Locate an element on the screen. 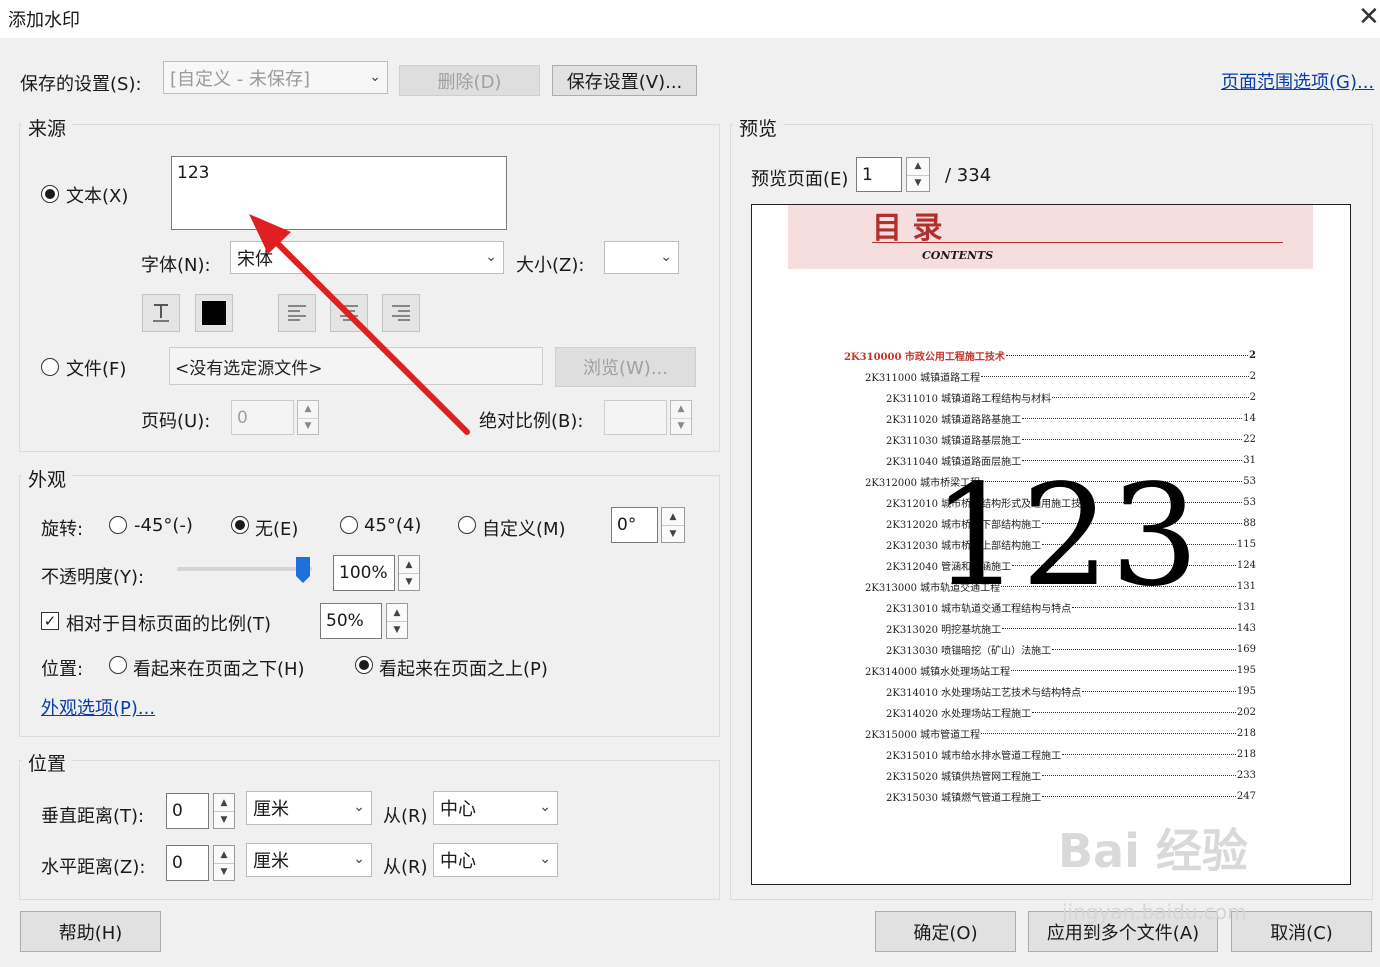  opacity-slider-thumb is located at coordinates (303, 570).